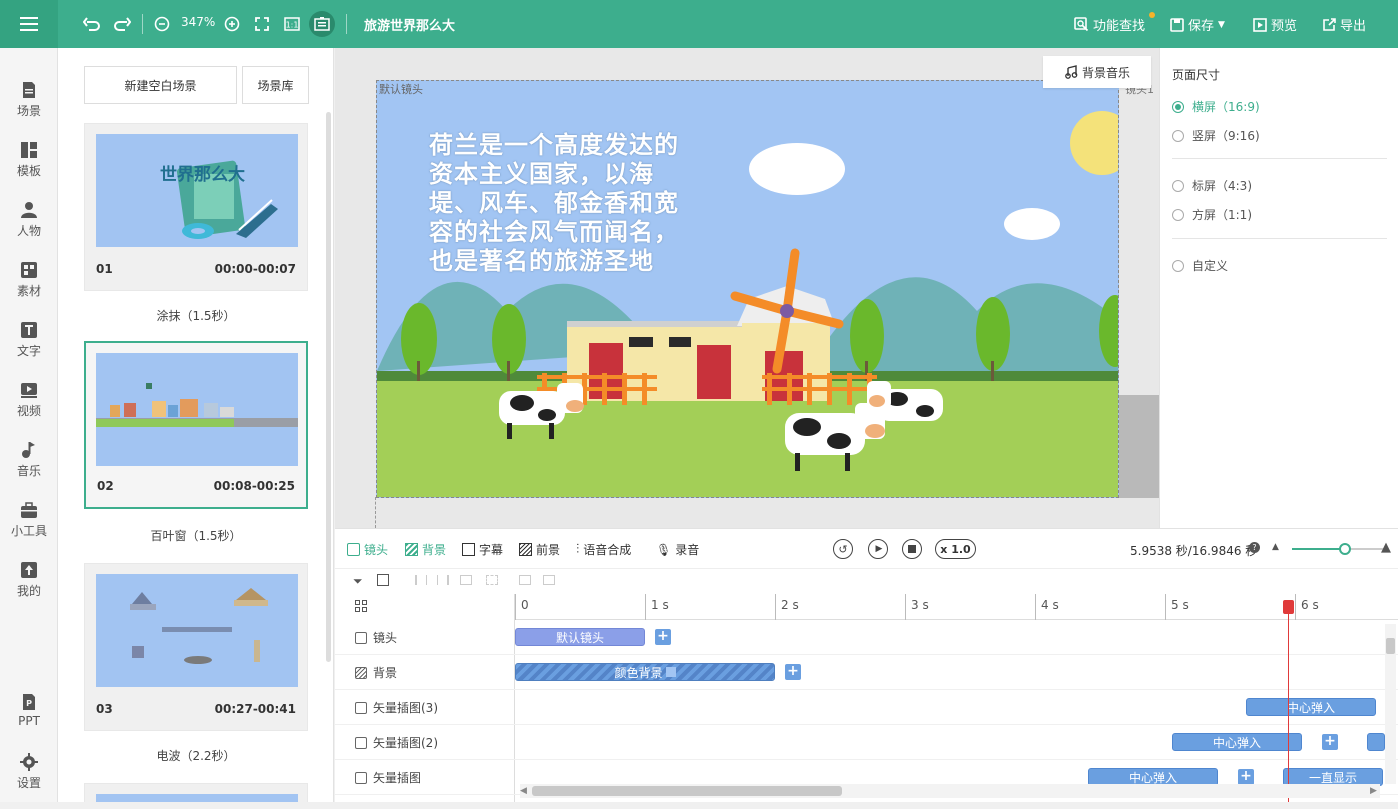 The height and width of the screenshot is (809, 1398). Describe the element at coordinates (160, 85) in the screenshot. I see `new-blank-scene-button: 新建空白场景` at that location.